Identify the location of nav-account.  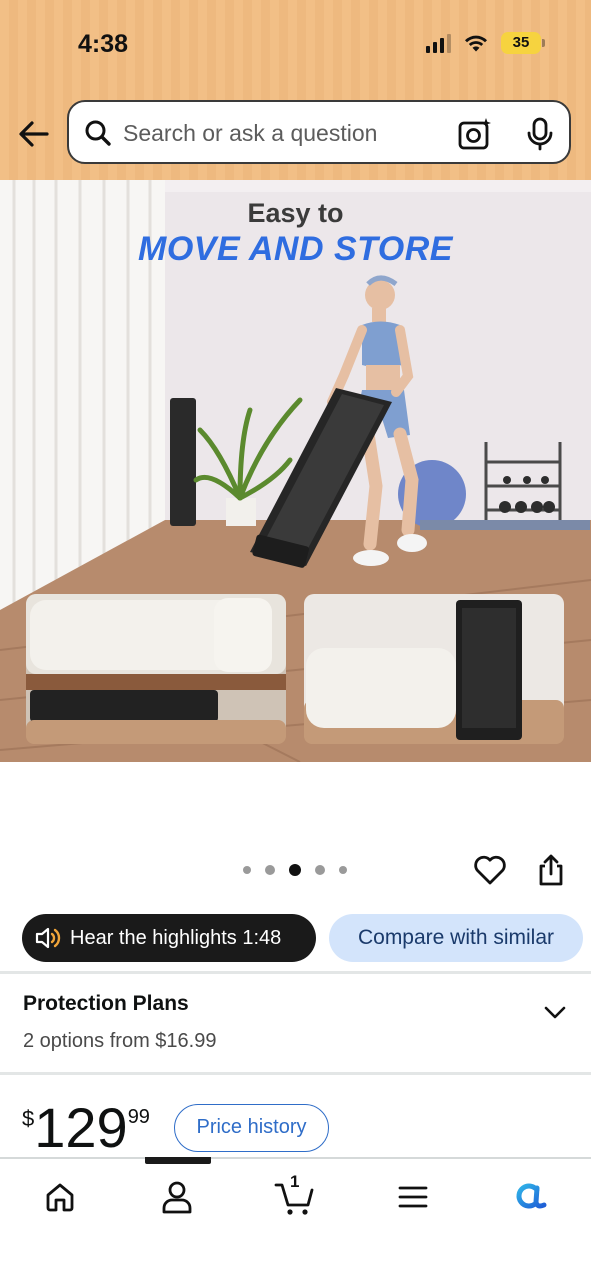
(177, 1197).